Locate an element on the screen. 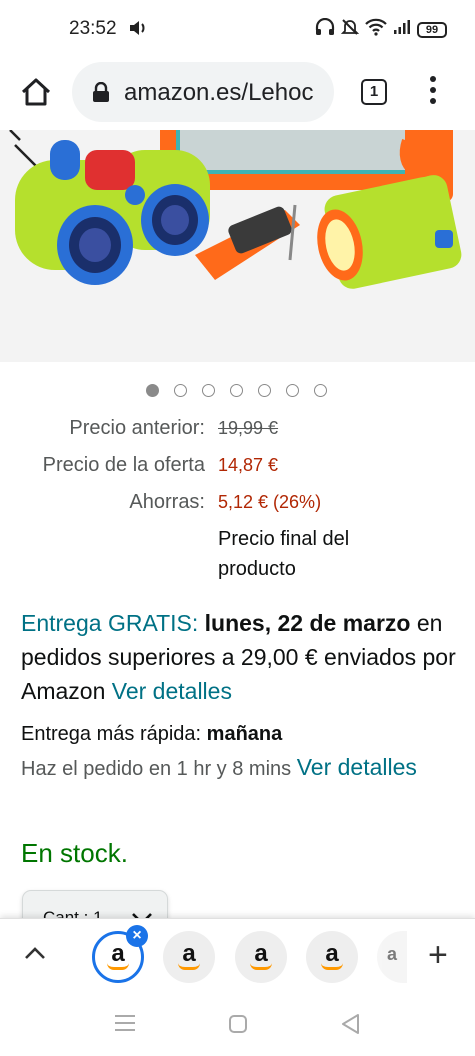 The width and height of the screenshot is (475, 1056). status-icons: 99 is located at coordinates (381, 29).